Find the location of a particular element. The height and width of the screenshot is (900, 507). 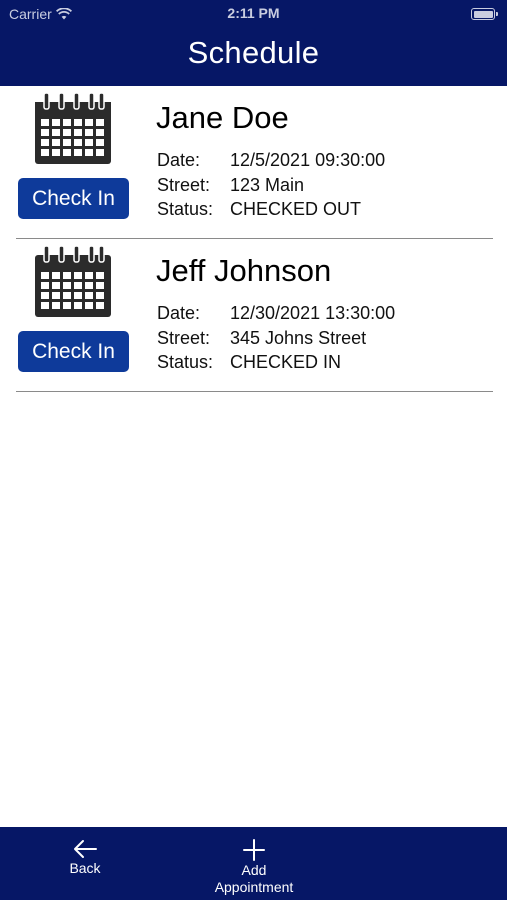

tab-bar: Back Add Appointment is located at coordinates (253, 863).